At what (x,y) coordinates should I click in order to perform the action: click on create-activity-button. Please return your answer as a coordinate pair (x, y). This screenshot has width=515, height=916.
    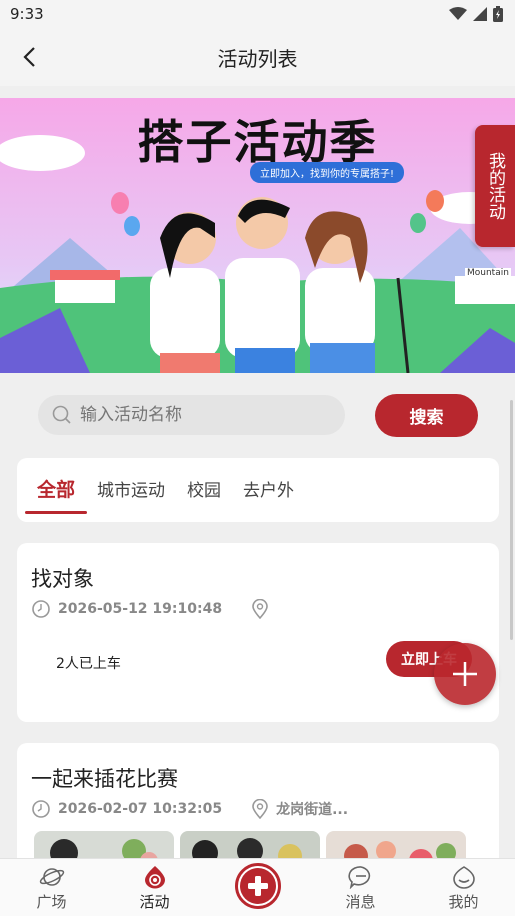
    Looking at the image, I should click on (465, 674).